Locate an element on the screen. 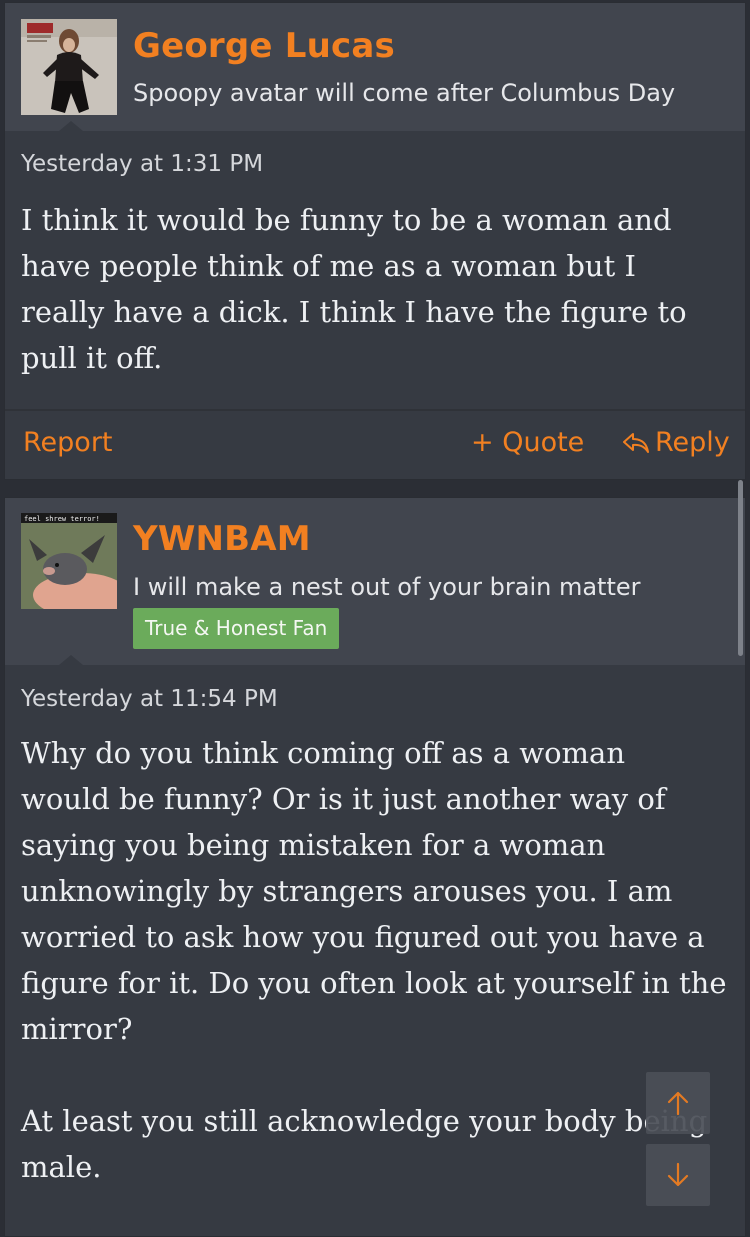 This screenshot has width=750, height=1237. report-button: Report is located at coordinates (68, 442).